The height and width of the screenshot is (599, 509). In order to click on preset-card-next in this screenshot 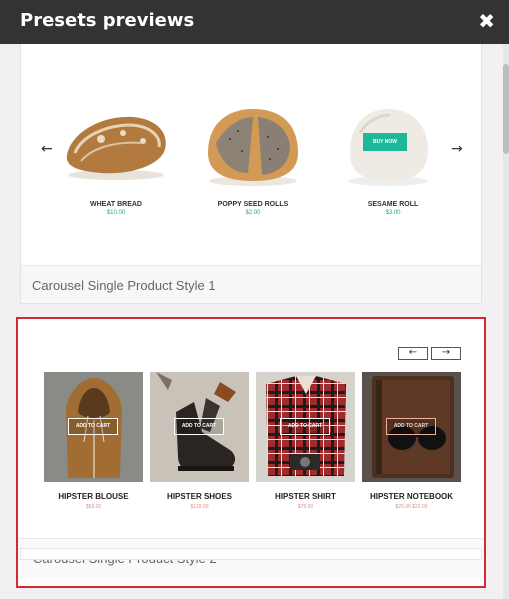, I will do `click(251, 554)`.